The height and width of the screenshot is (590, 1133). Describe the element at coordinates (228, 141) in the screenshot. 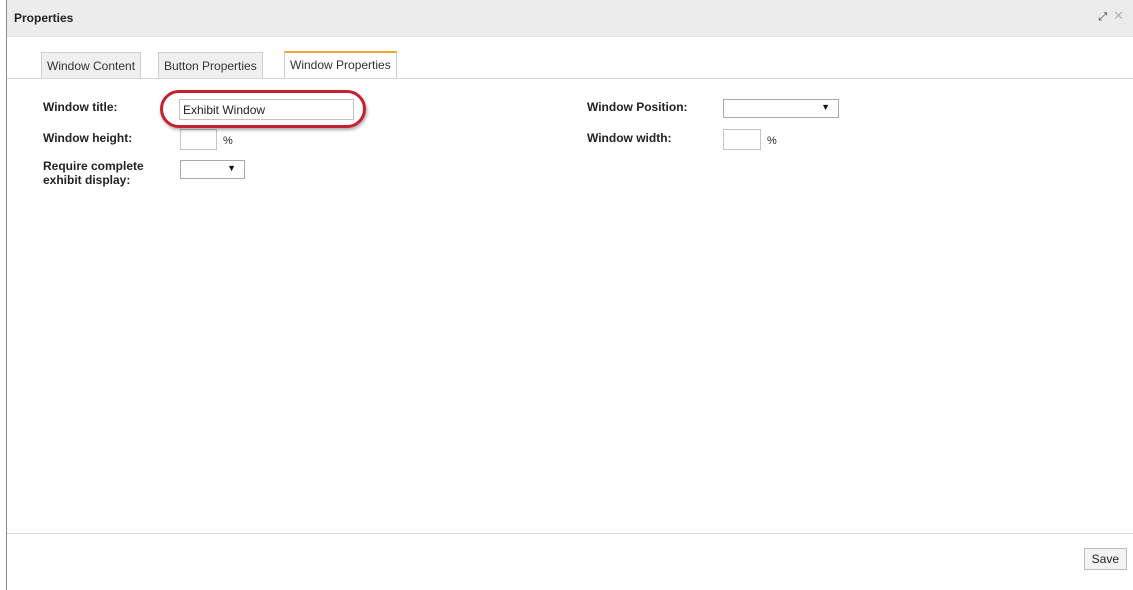

I see `window-height-unit: %` at that location.